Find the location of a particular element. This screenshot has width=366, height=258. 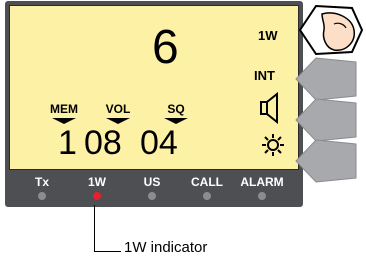

indicator-label-alarm: ALARM is located at coordinates (262, 182).